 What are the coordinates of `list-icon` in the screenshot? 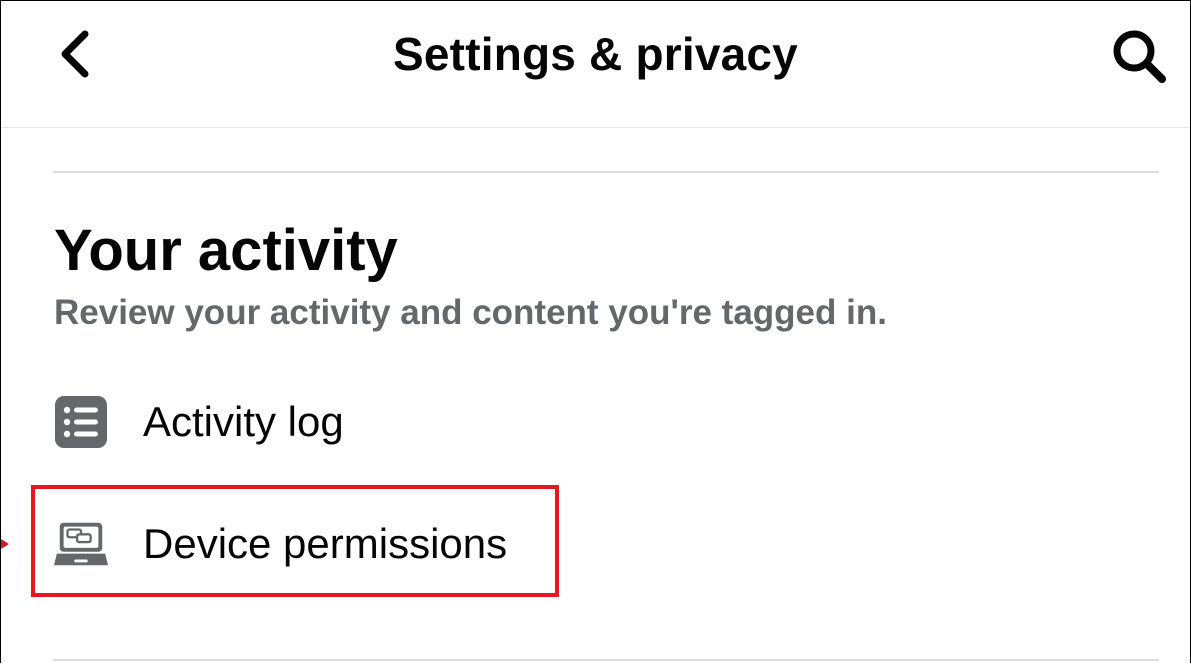 It's located at (81, 422).